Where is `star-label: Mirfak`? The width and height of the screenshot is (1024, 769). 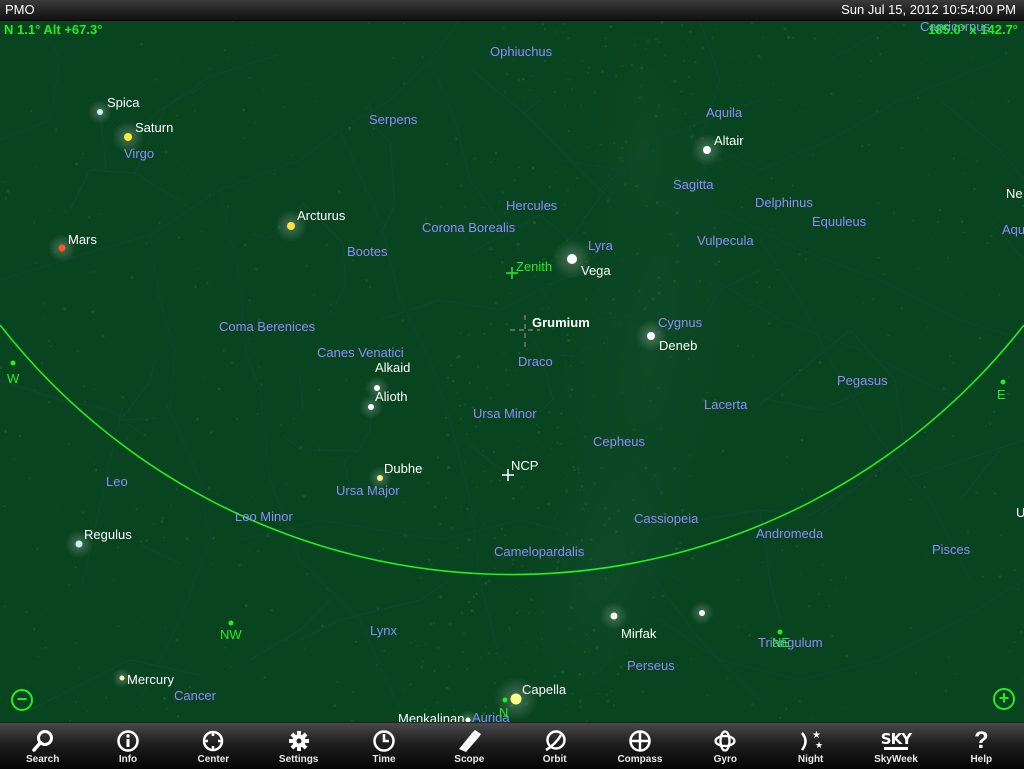 star-label: Mirfak is located at coordinates (638, 633).